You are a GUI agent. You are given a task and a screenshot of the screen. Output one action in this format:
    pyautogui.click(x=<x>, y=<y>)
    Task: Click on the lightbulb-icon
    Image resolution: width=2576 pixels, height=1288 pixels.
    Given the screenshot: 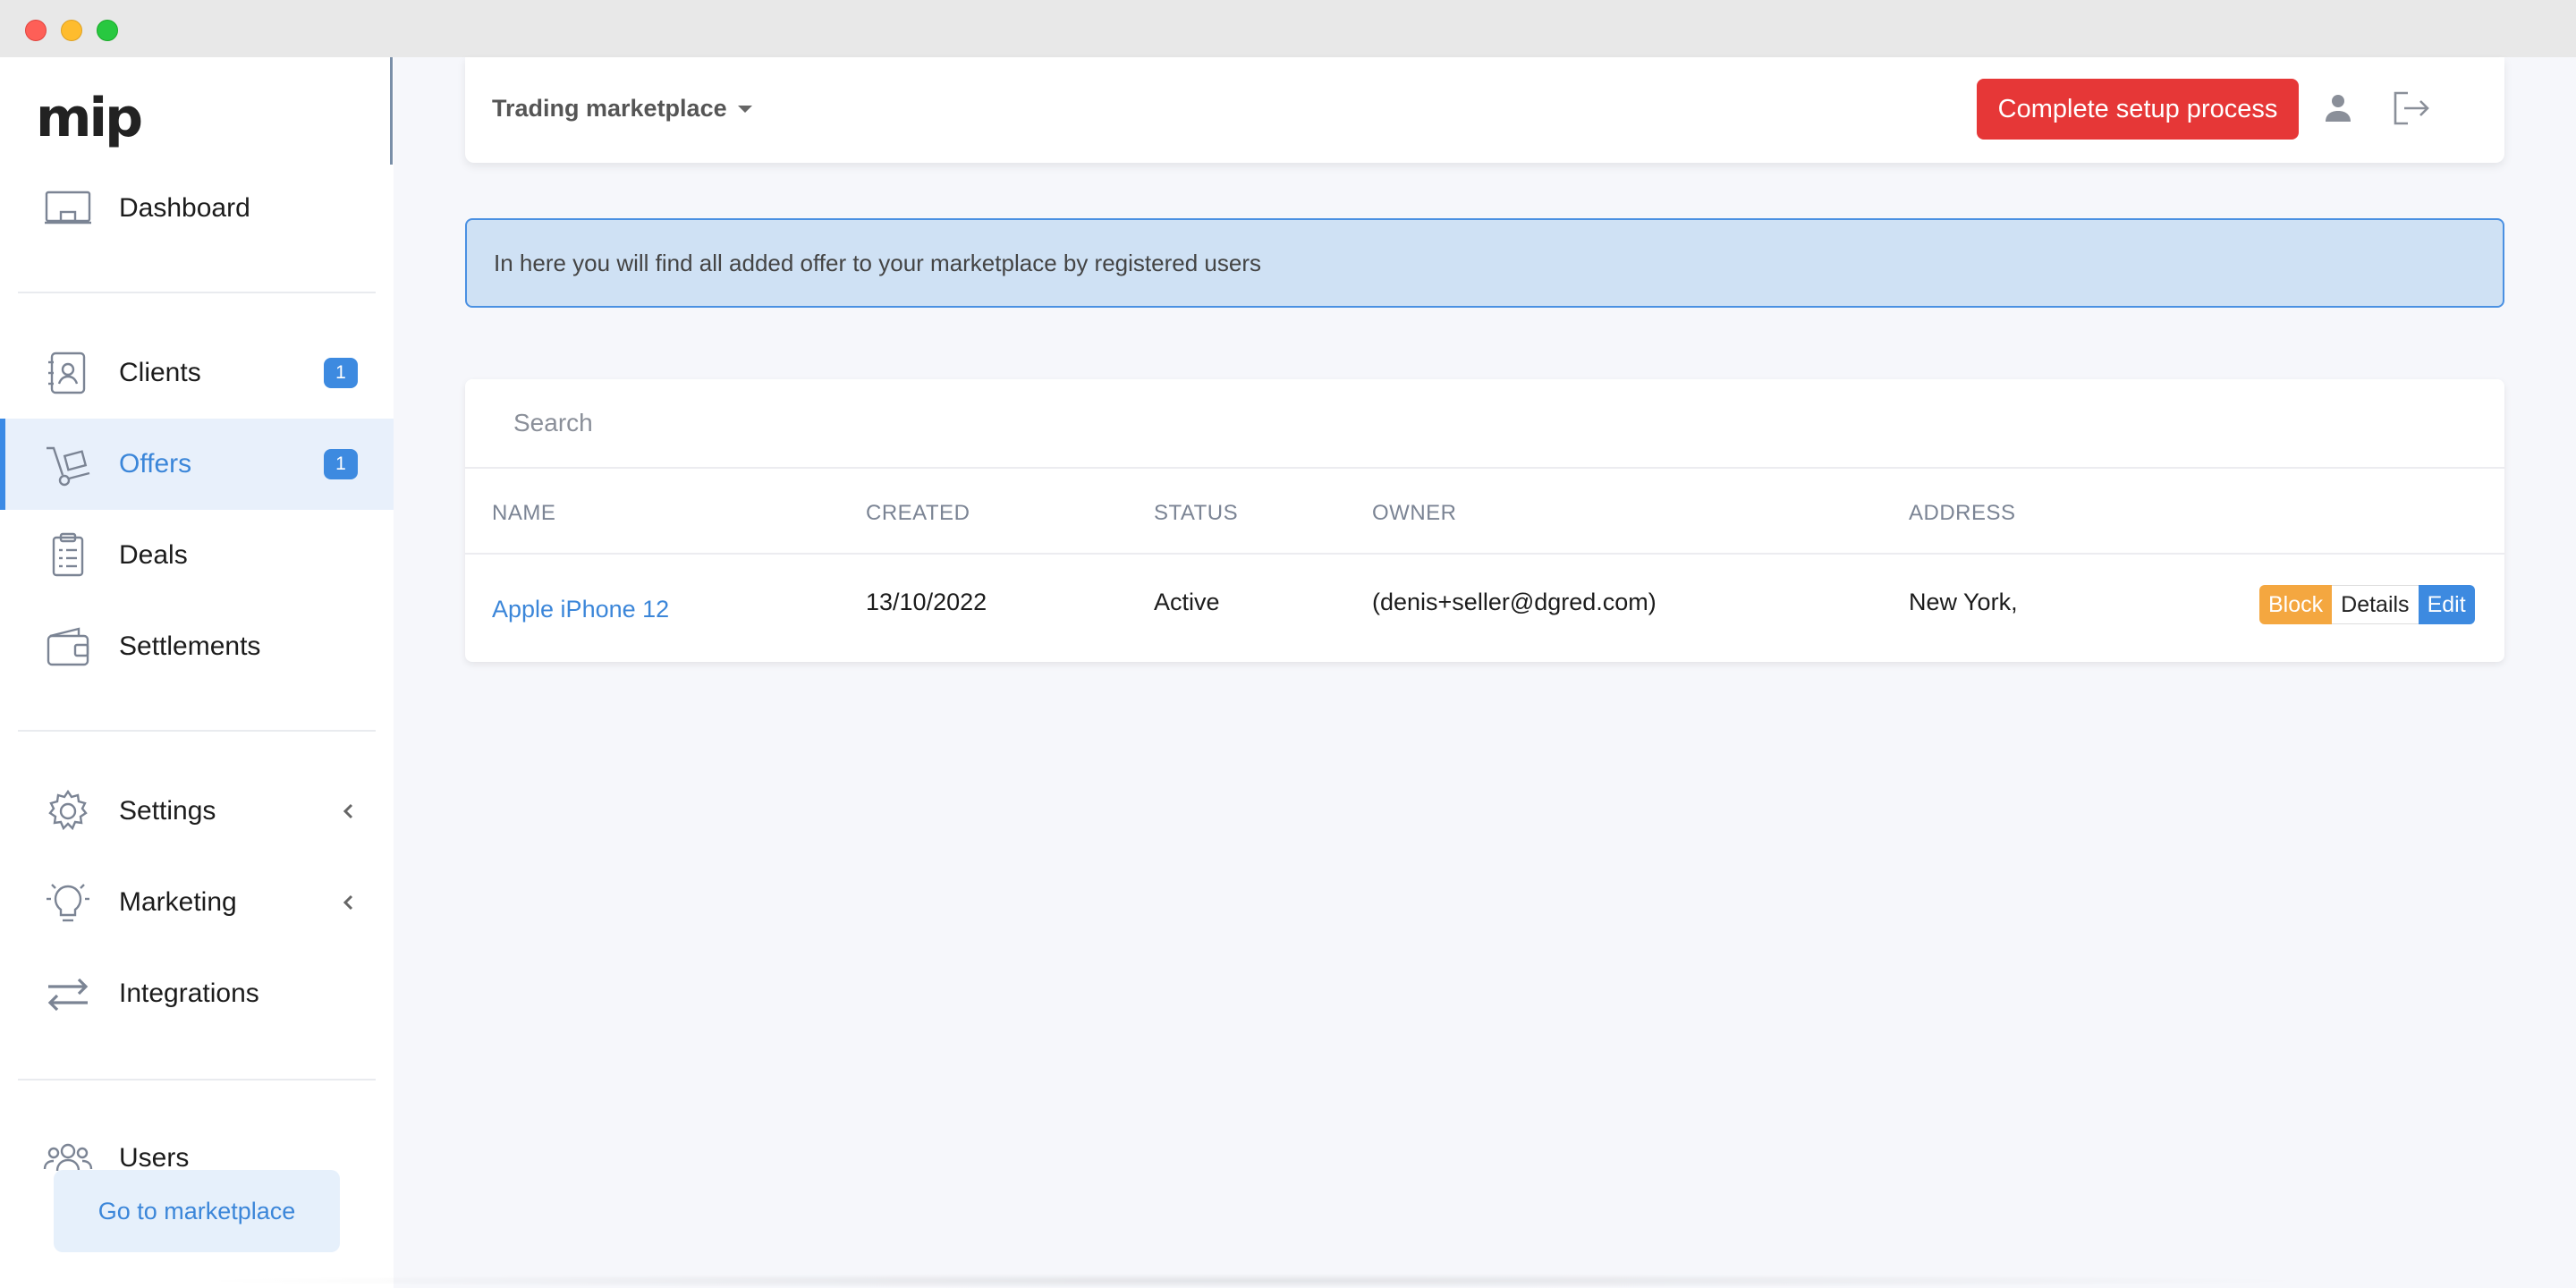 What is the action you would take?
    pyautogui.click(x=68, y=902)
    